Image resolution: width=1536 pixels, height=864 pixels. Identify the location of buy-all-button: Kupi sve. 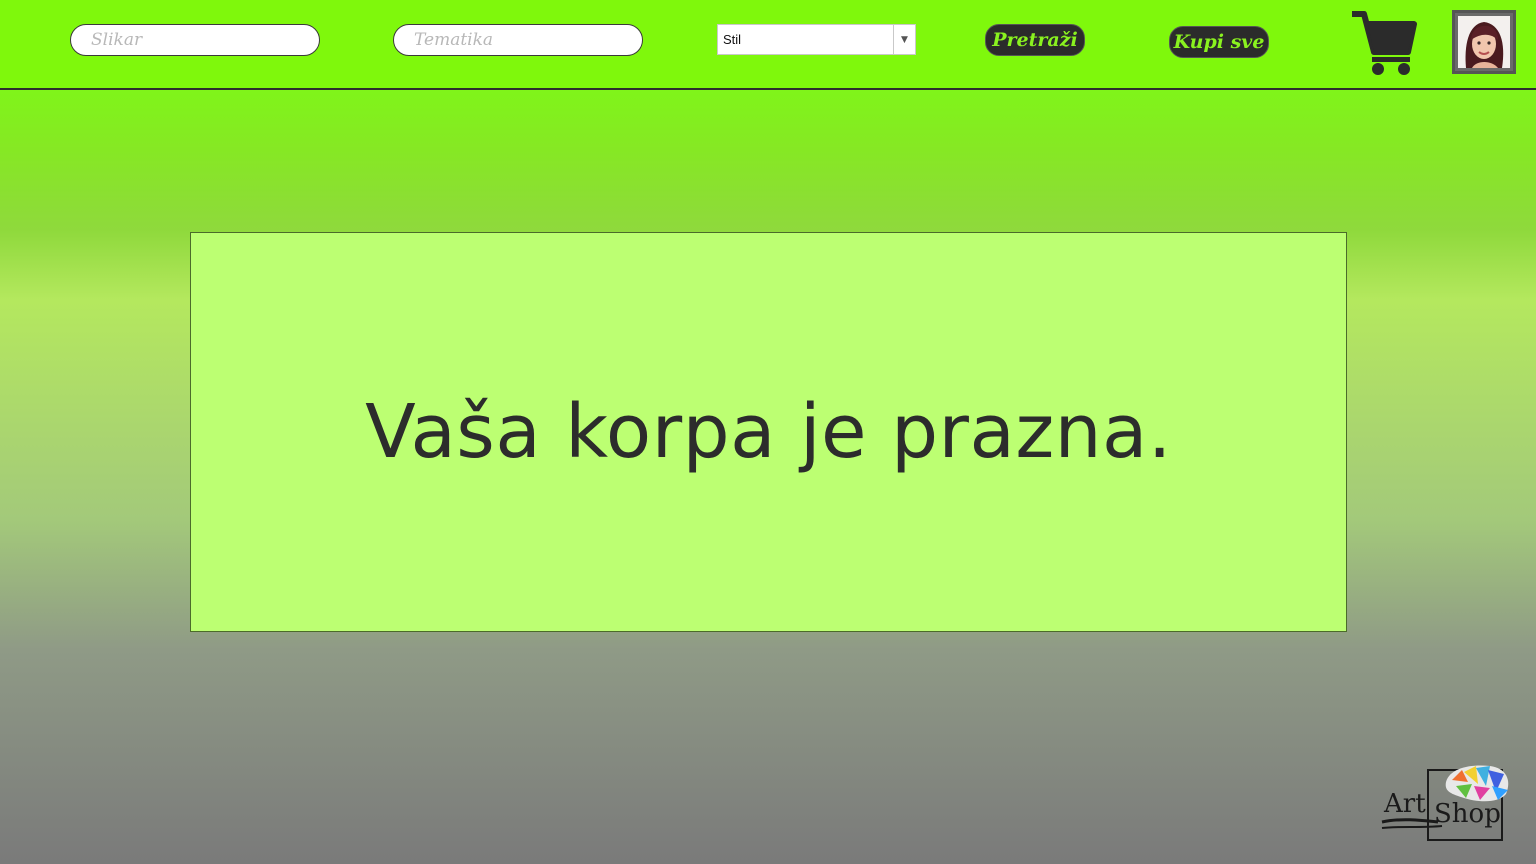
(1219, 42).